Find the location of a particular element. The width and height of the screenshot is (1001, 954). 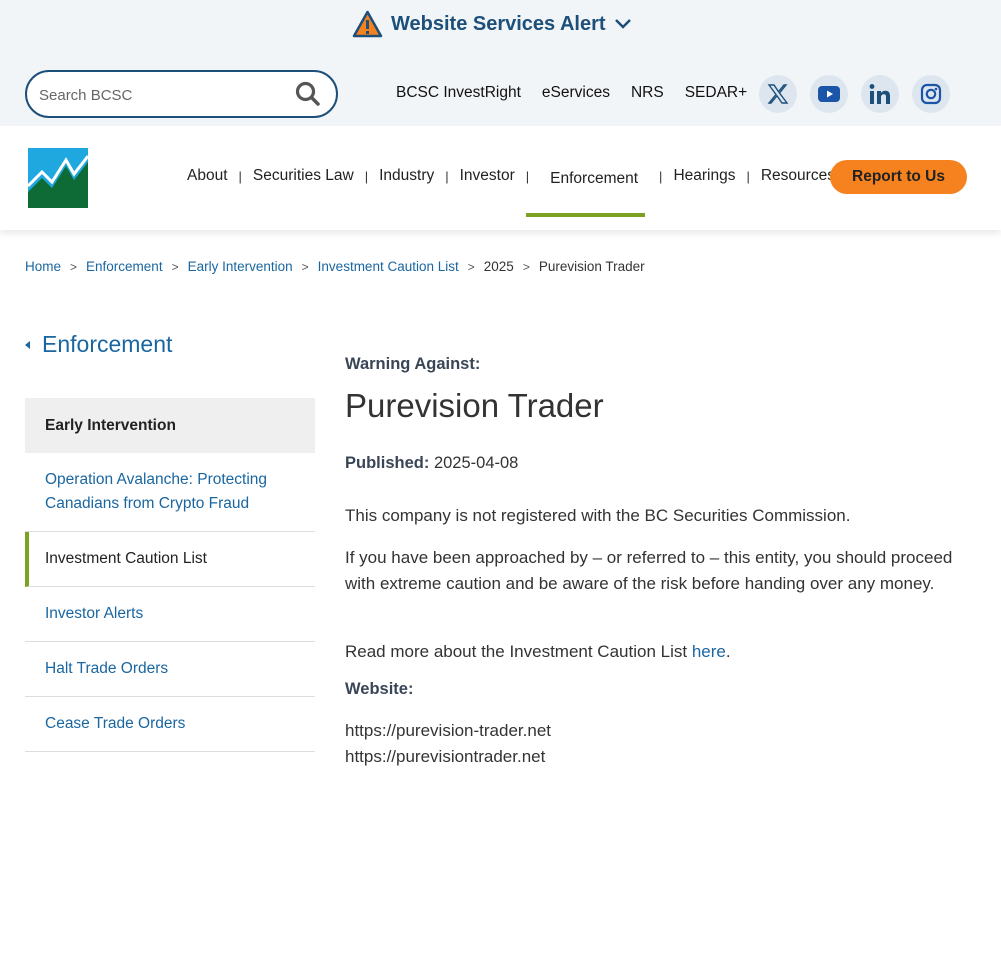

published-line: Published: 2025-04-08 is located at coordinates (431, 463).